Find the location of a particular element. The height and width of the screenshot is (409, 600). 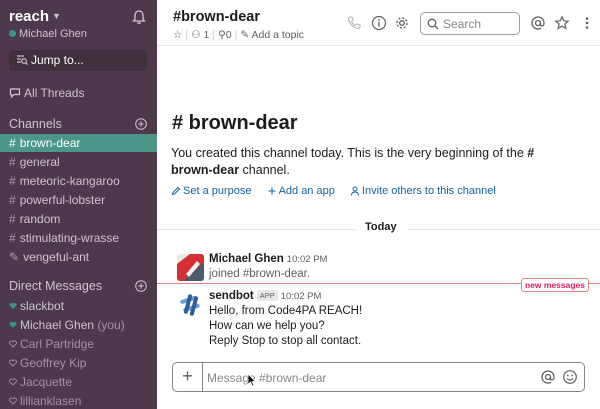

dm-item: Carl Partridge is located at coordinates (78, 344).